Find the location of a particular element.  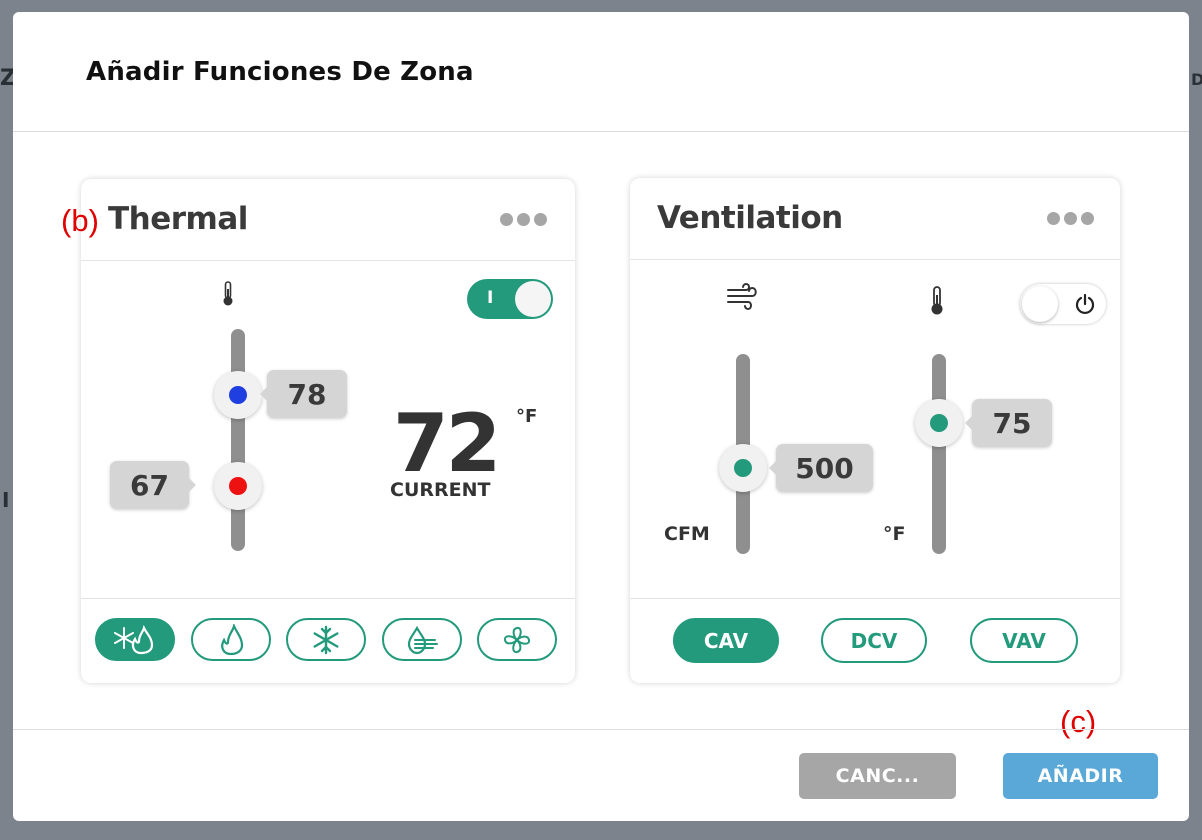

ventilation-card-header: Ventilation is located at coordinates (875, 219).